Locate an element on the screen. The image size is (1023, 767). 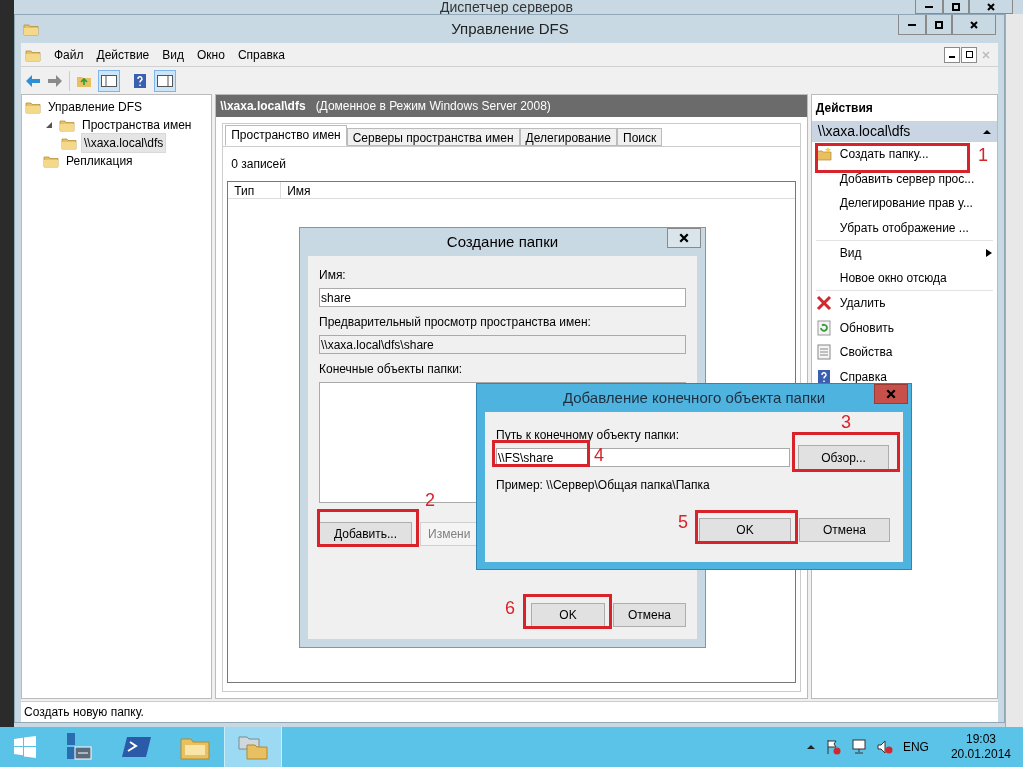
step-number: 1 is located at coordinates (983, 155).